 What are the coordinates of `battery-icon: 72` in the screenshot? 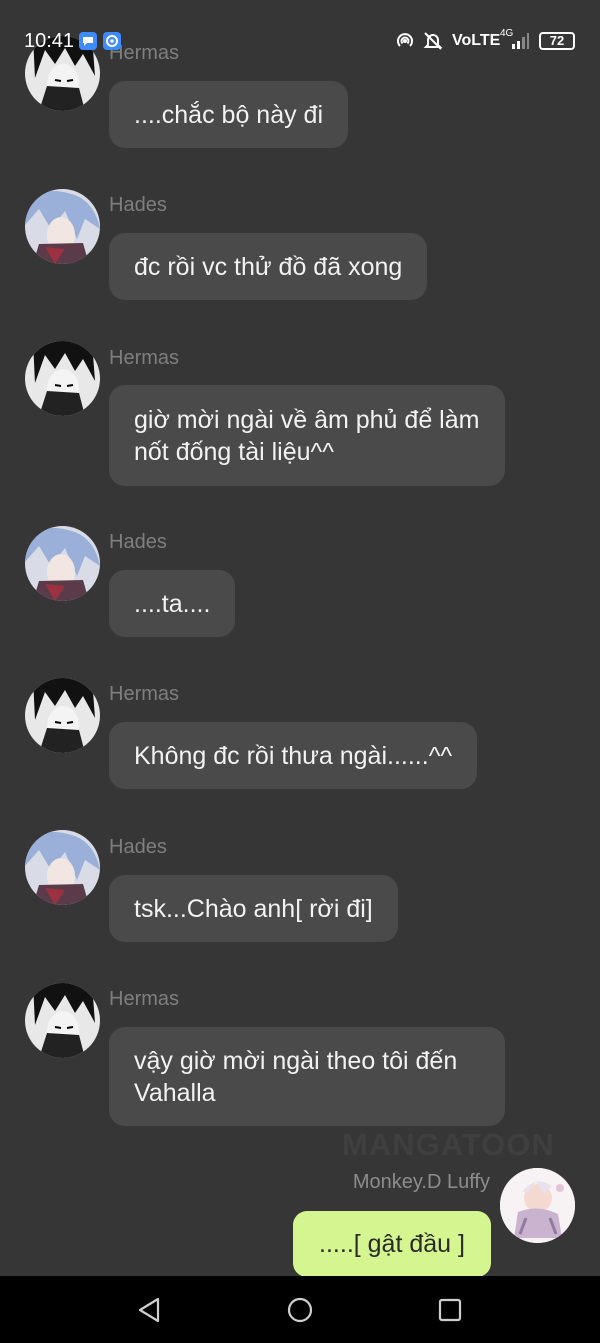 It's located at (557, 41).